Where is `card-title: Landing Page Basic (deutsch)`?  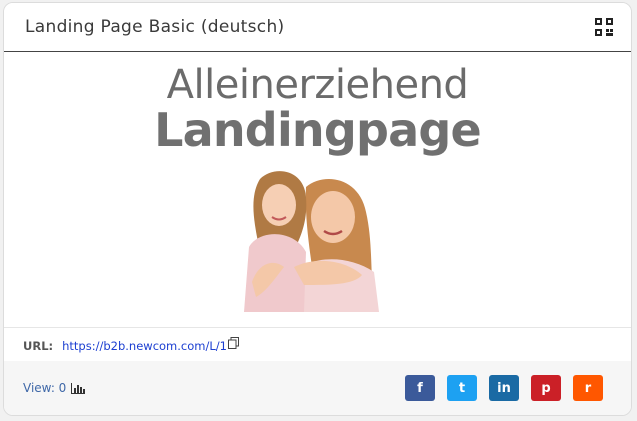
card-title: Landing Page Basic (deutsch) is located at coordinates (155, 27).